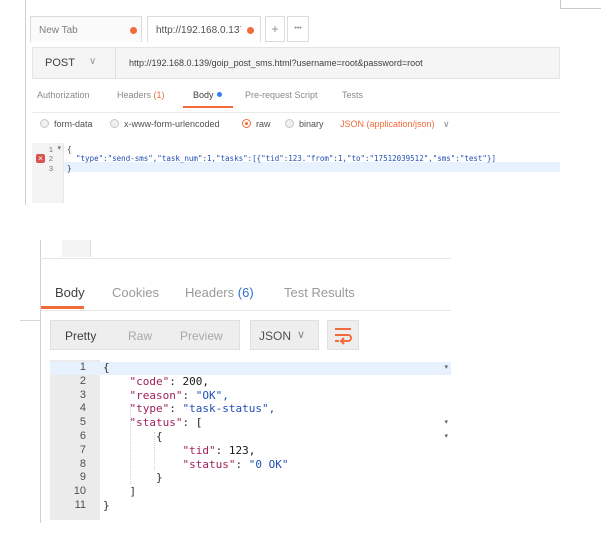  Describe the element at coordinates (203, 95) in the screenshot. I see `tab-body-label: Body` at that location.